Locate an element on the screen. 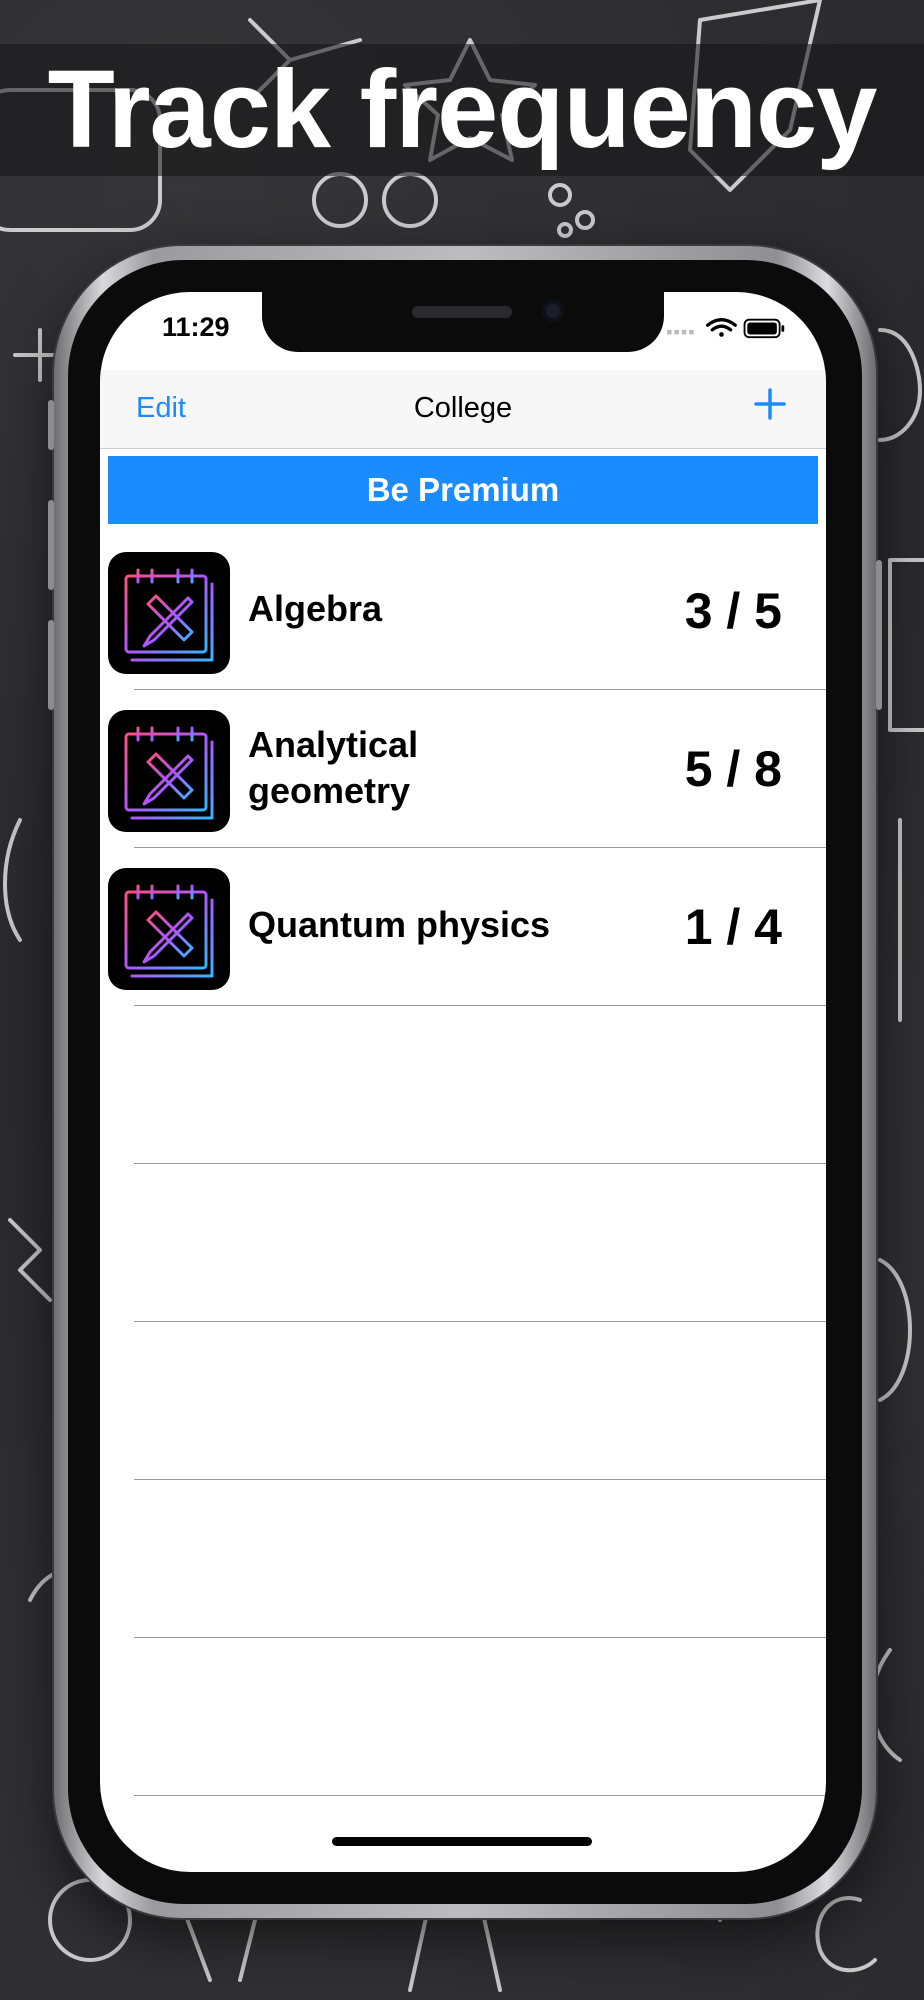 Image resolution: width=924 pixels, height=2000 pixels. list-item: Quantum physics 1 / 4 is located at coordinates (463, 927).